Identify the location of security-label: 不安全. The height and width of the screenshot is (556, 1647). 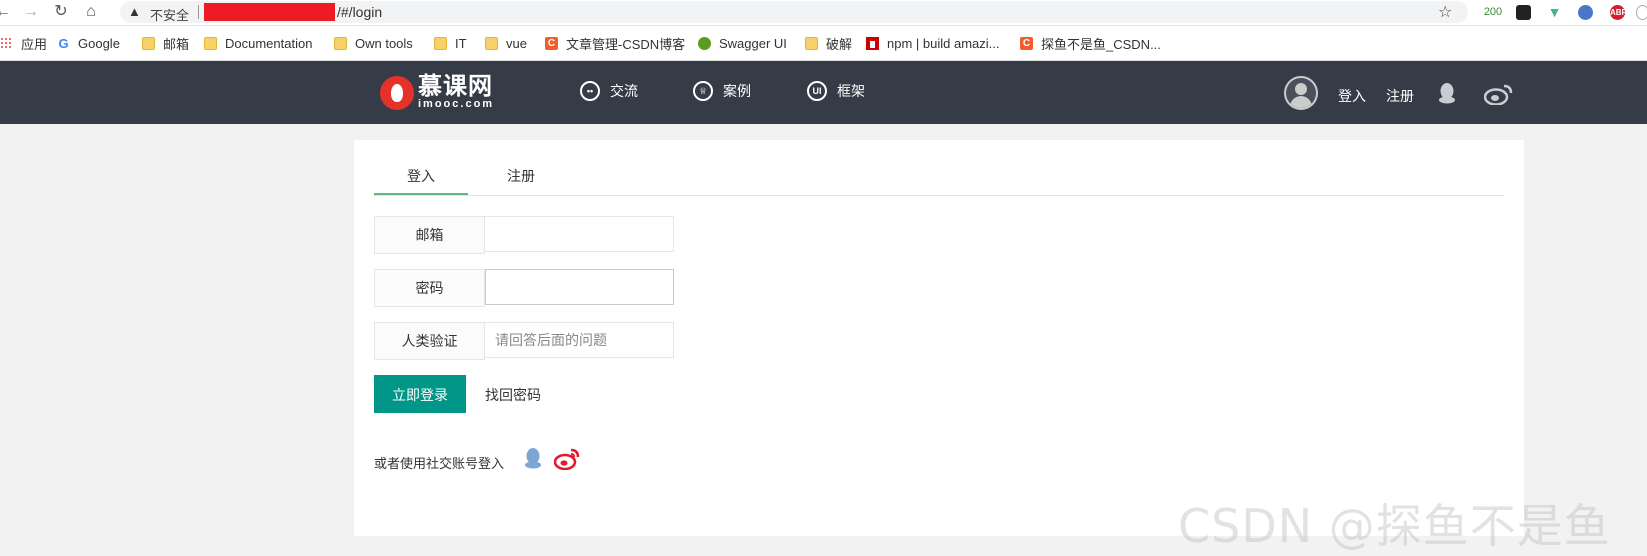
(169, 14).